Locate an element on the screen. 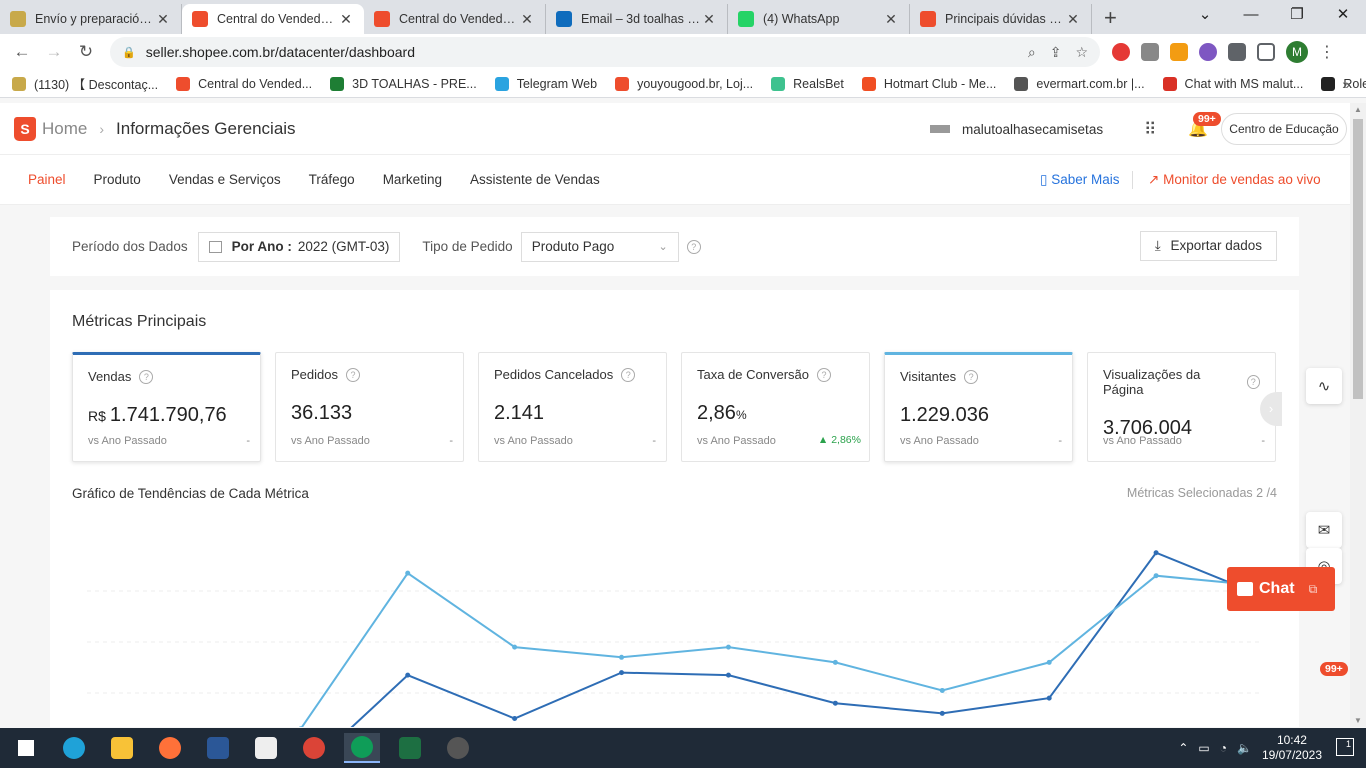  more-bookmarks-icon: » is located at coordinates (1346, 84).